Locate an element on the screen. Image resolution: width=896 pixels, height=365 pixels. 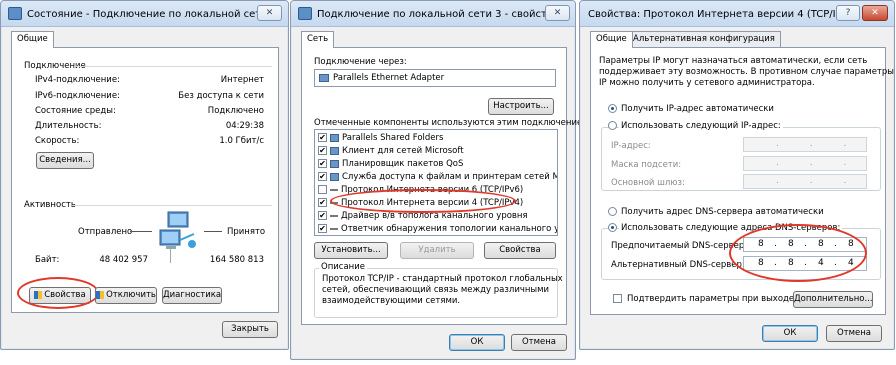
gateway-label: Основной шлюз: is located at coordinates (648, 183).